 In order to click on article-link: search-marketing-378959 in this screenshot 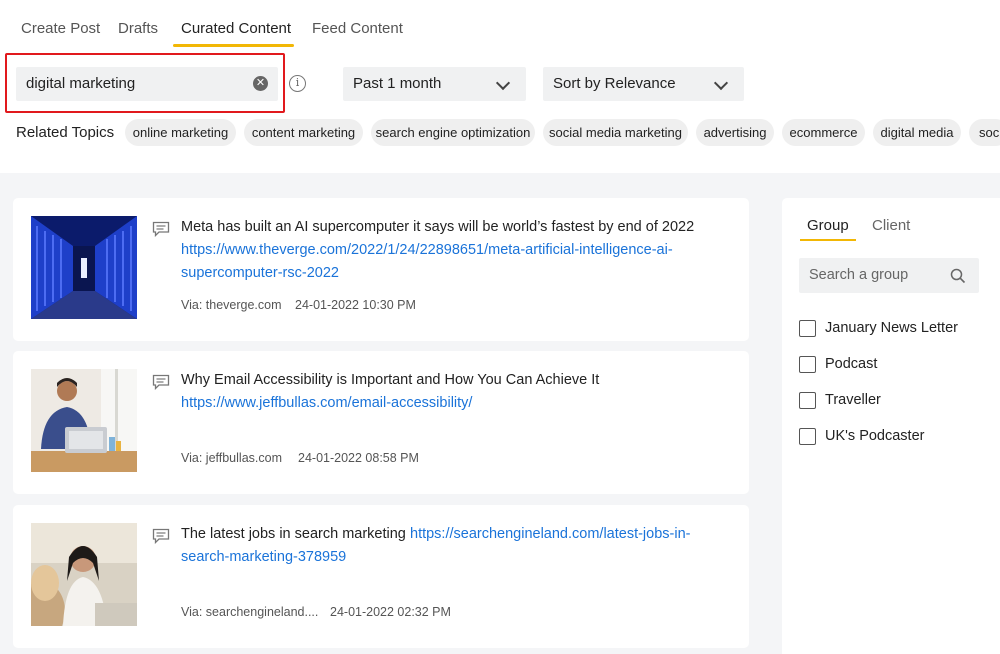, I will do `click(263, 557)`.